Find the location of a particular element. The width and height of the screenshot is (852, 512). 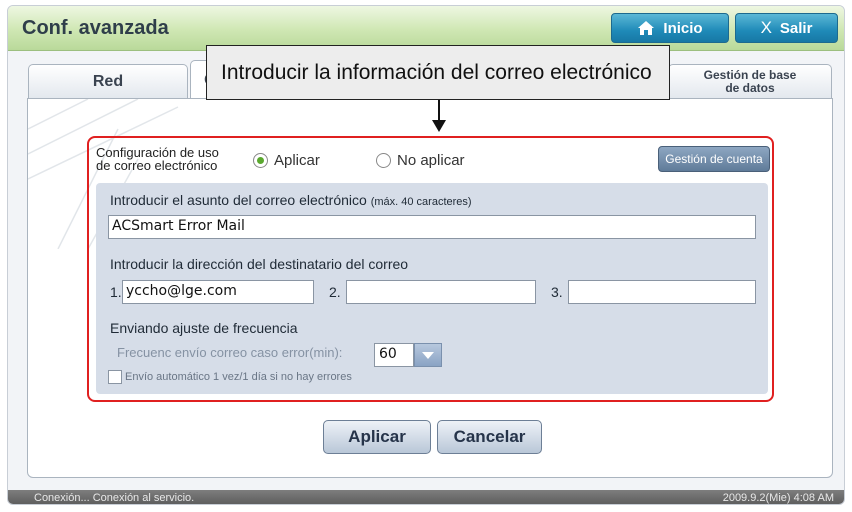

window-title: Conf. avanzada is located at coordinates (95, 28).